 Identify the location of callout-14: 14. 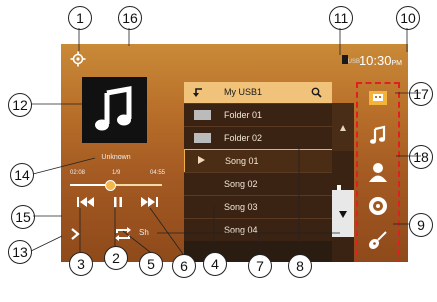
(22, 175).